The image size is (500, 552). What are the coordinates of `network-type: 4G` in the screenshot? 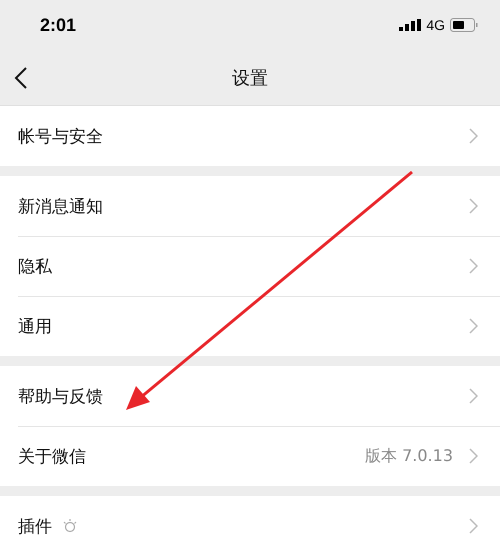 It's located at (435, 25).